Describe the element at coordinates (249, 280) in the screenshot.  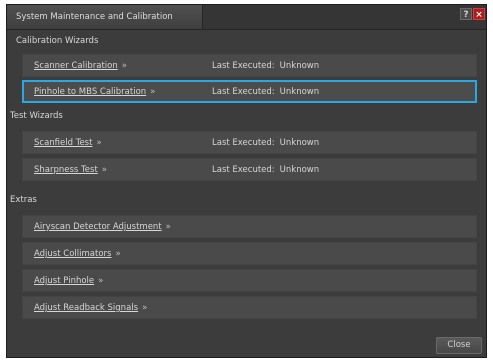
I see `row-adjust-pinhole: Adjust Pinhole»` at that location.